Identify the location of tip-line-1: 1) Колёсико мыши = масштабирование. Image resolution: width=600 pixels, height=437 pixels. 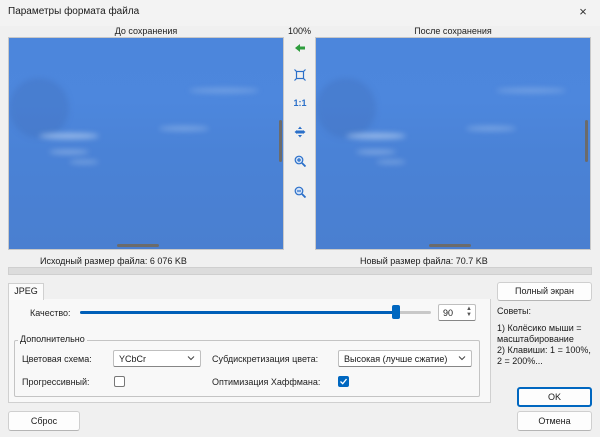
(539, 333).